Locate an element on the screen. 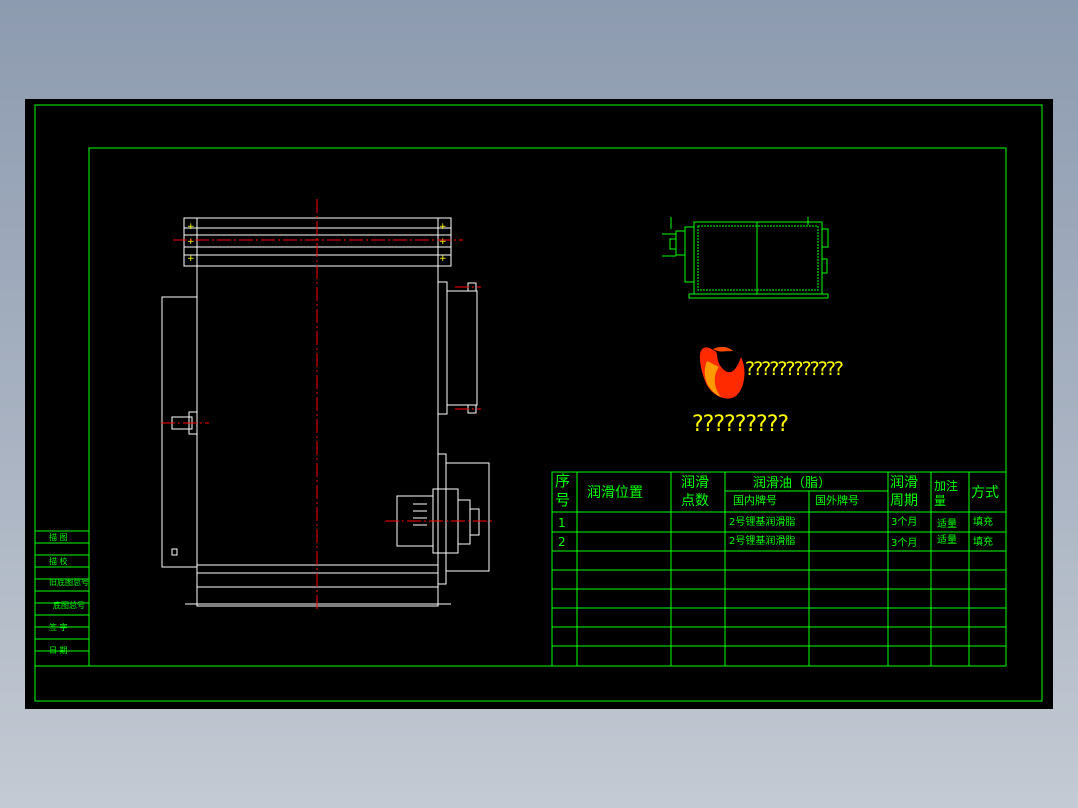  side-label: 旧底图总号 is located at coordinates (69, 582).